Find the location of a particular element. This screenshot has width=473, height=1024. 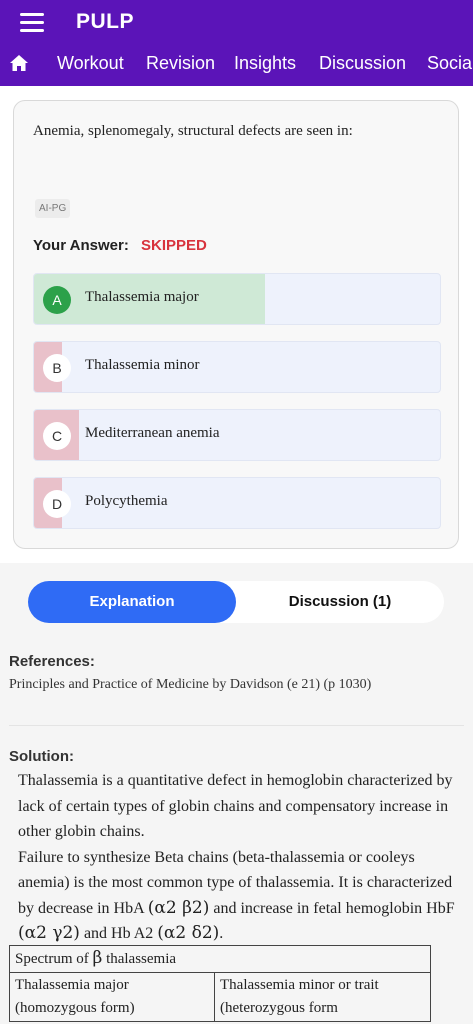

hba-formula: (α2 β2) is located at coordinates (178, 907).